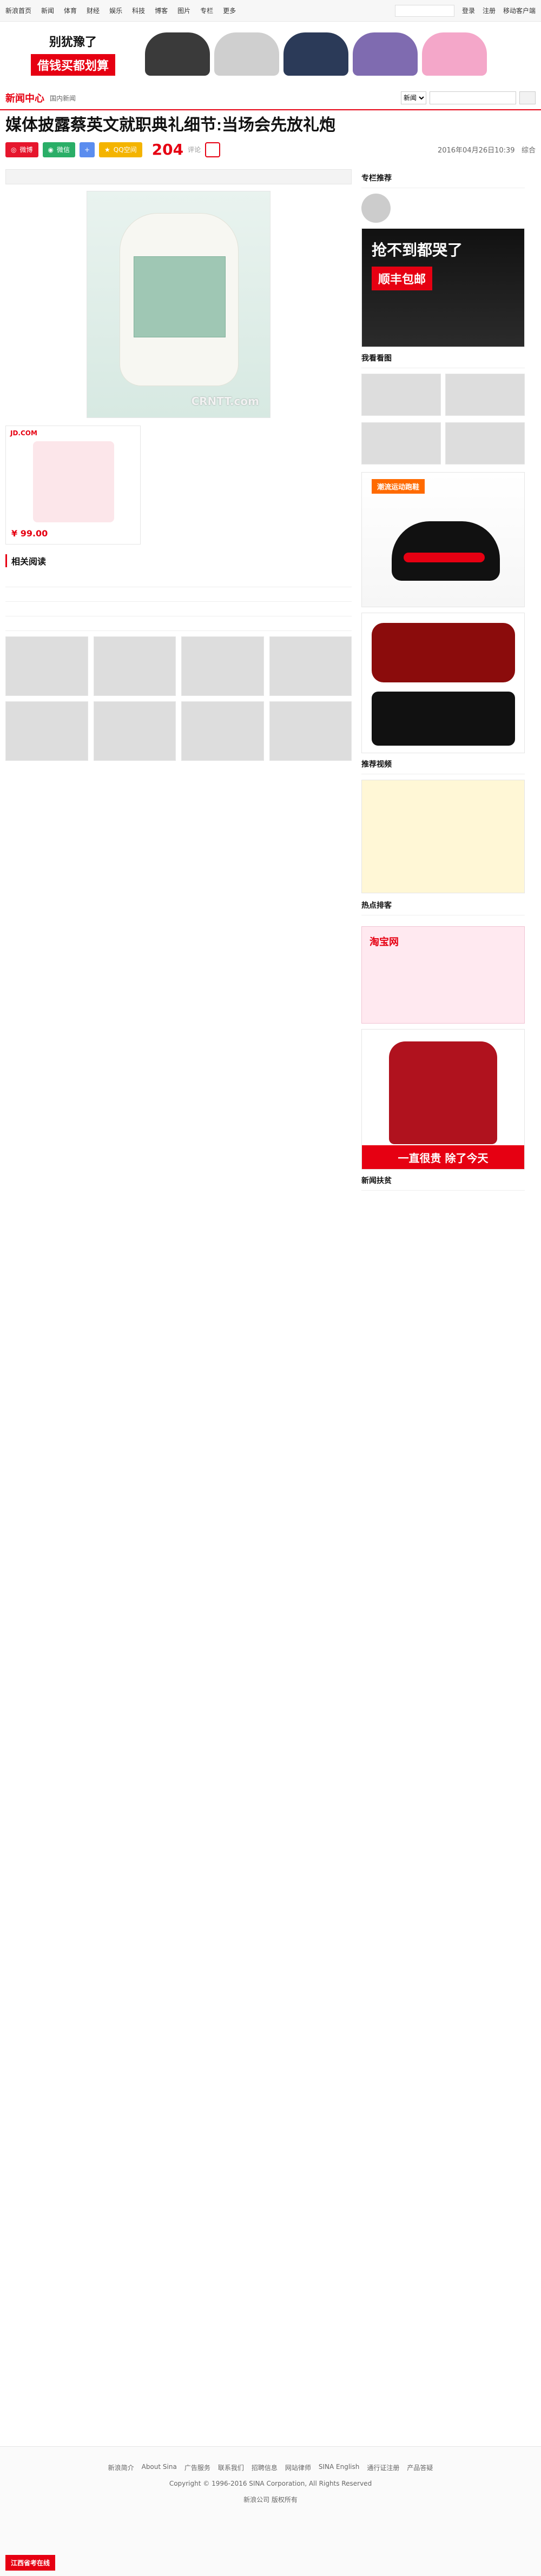  What do you see at coordinates (443, 420) in the screenshot?
I see `side-image-grid` at bounding box center [443, 420].